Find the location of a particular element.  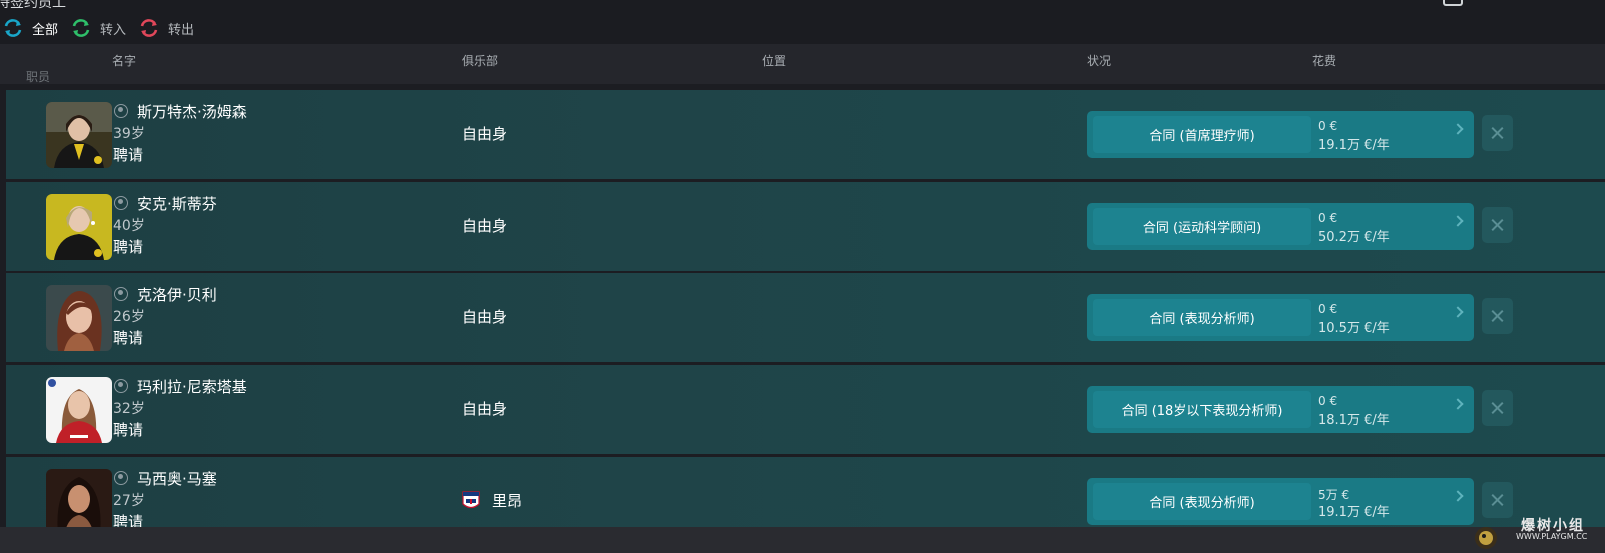

contract-box: 合同 (18岁以下表现分析师) 0 € 18.1万 €/年 is located at coordinates (1280, 409).